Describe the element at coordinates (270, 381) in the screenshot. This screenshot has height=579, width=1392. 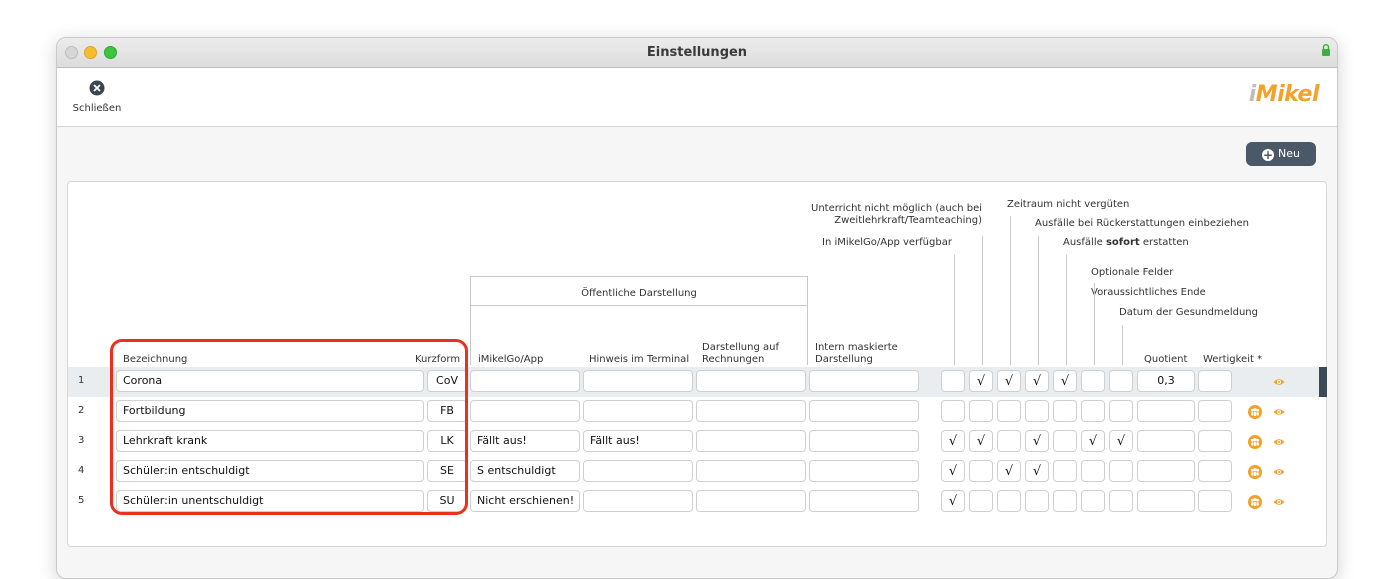
I see `name-field: Corona` at that location.